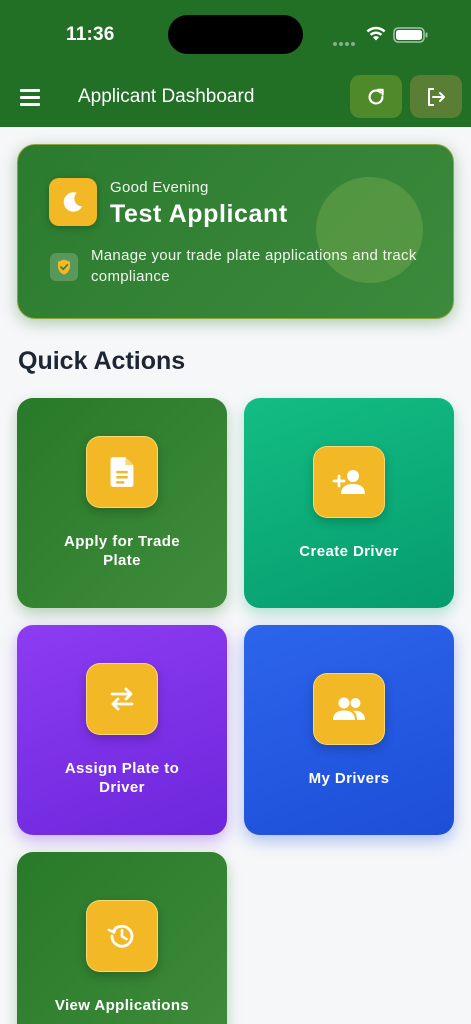 This screenshot has width=471, height=1024. I want to click on app-header: 11:36 Applicant Dashboard, so click(235, 63).